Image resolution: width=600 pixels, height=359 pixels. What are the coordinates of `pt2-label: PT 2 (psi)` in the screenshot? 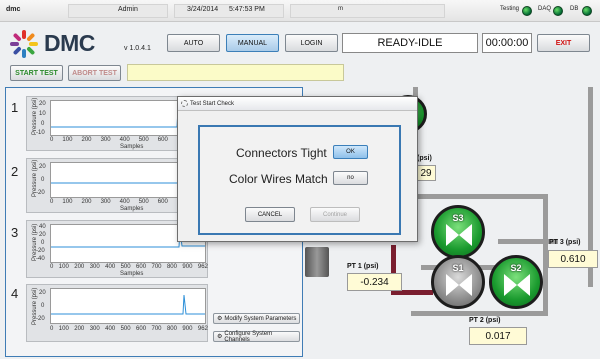 It's located at (485, 320).